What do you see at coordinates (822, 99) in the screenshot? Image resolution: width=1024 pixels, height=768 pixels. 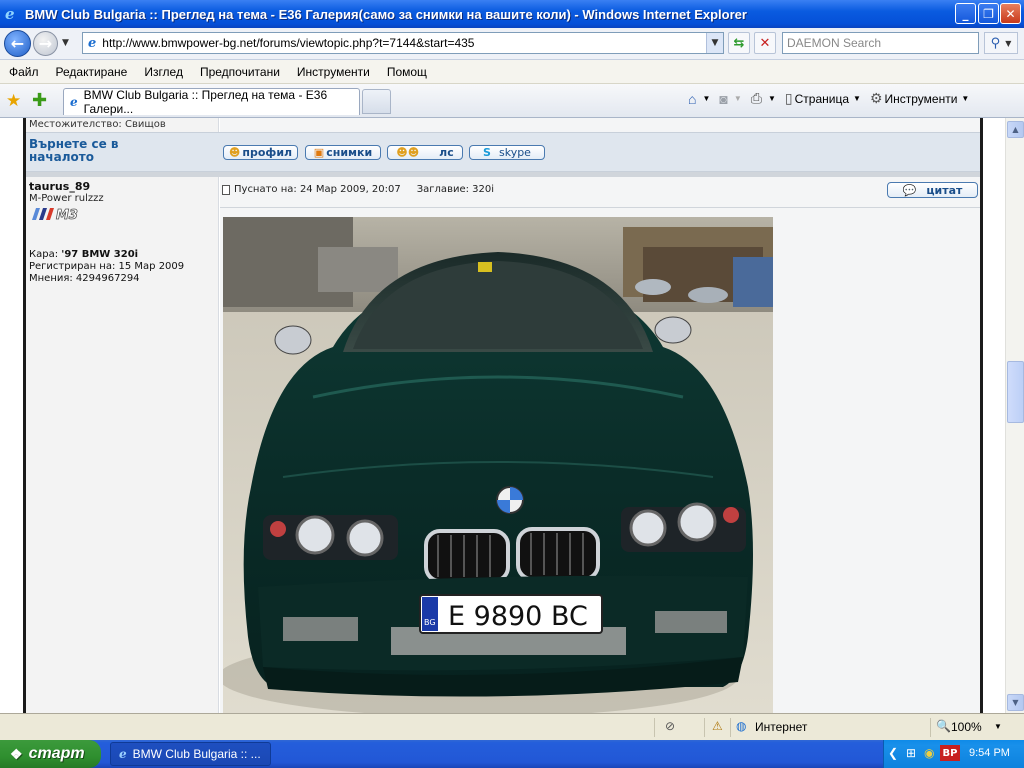 I see `page-menu: Страница` at bounding box center [822, 99].